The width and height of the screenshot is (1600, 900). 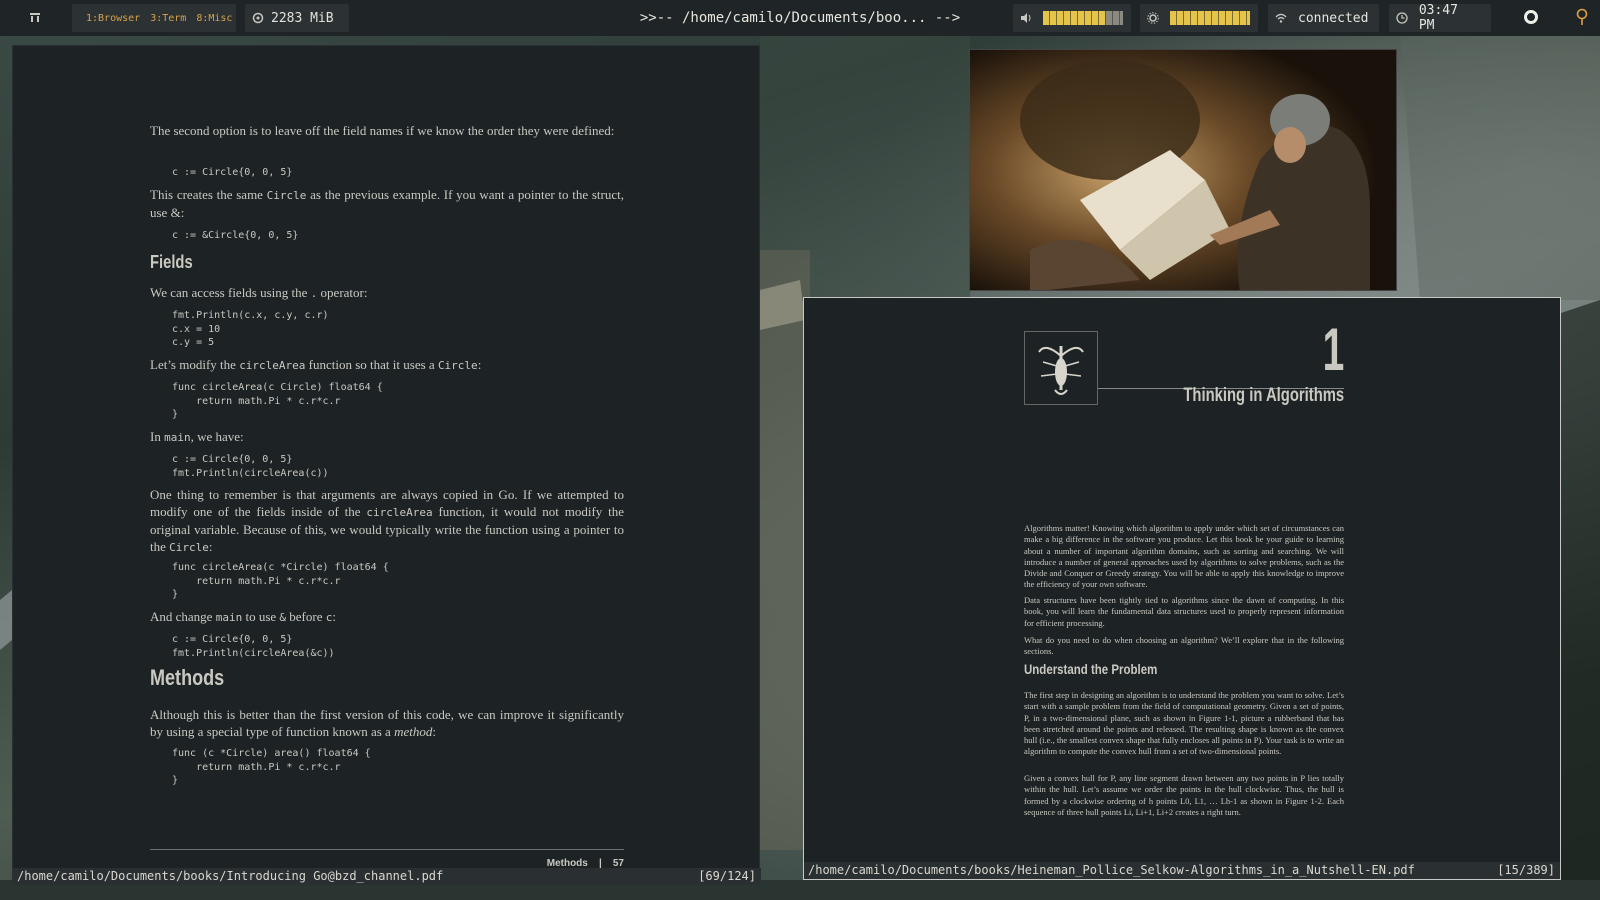 What do you see at coordinates (235, 235) in the screenshot?
I see `code-block: c := &Circle{0, 0, 5}` at bounding box center [235, 235].